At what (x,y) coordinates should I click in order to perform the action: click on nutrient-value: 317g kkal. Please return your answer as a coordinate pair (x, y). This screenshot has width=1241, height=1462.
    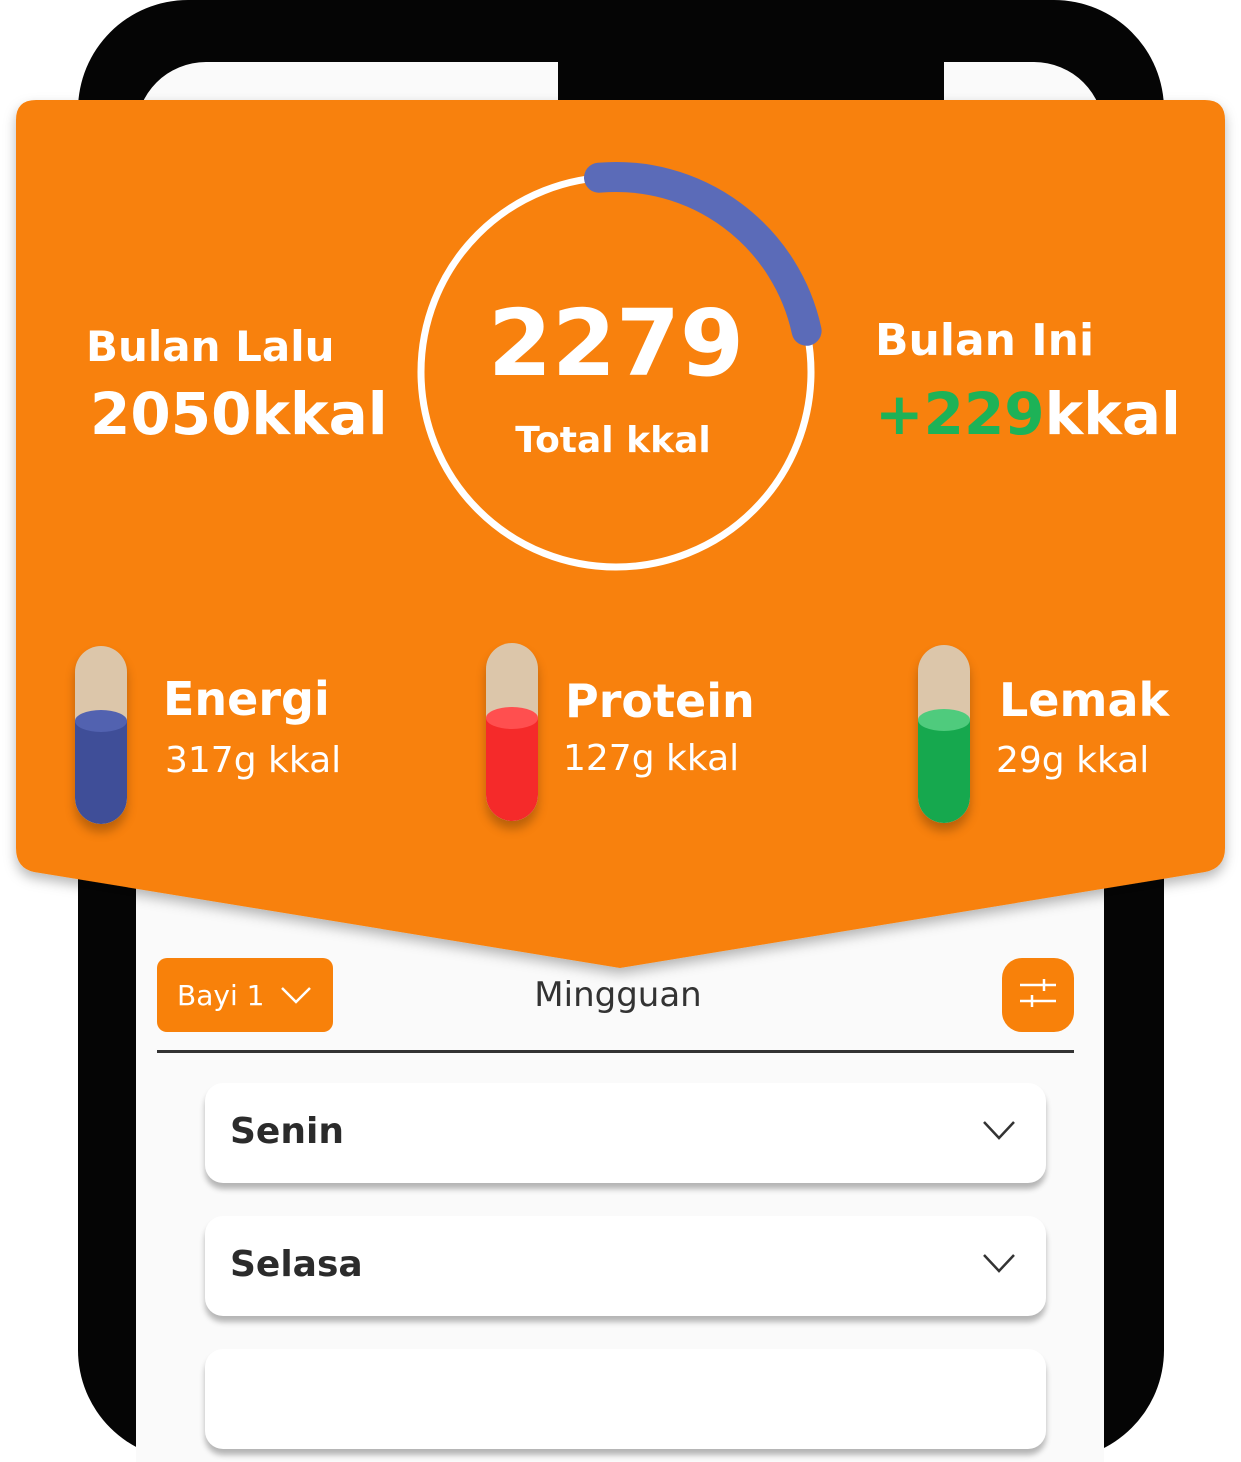
    Looking at the image, I should click on (253, 760).